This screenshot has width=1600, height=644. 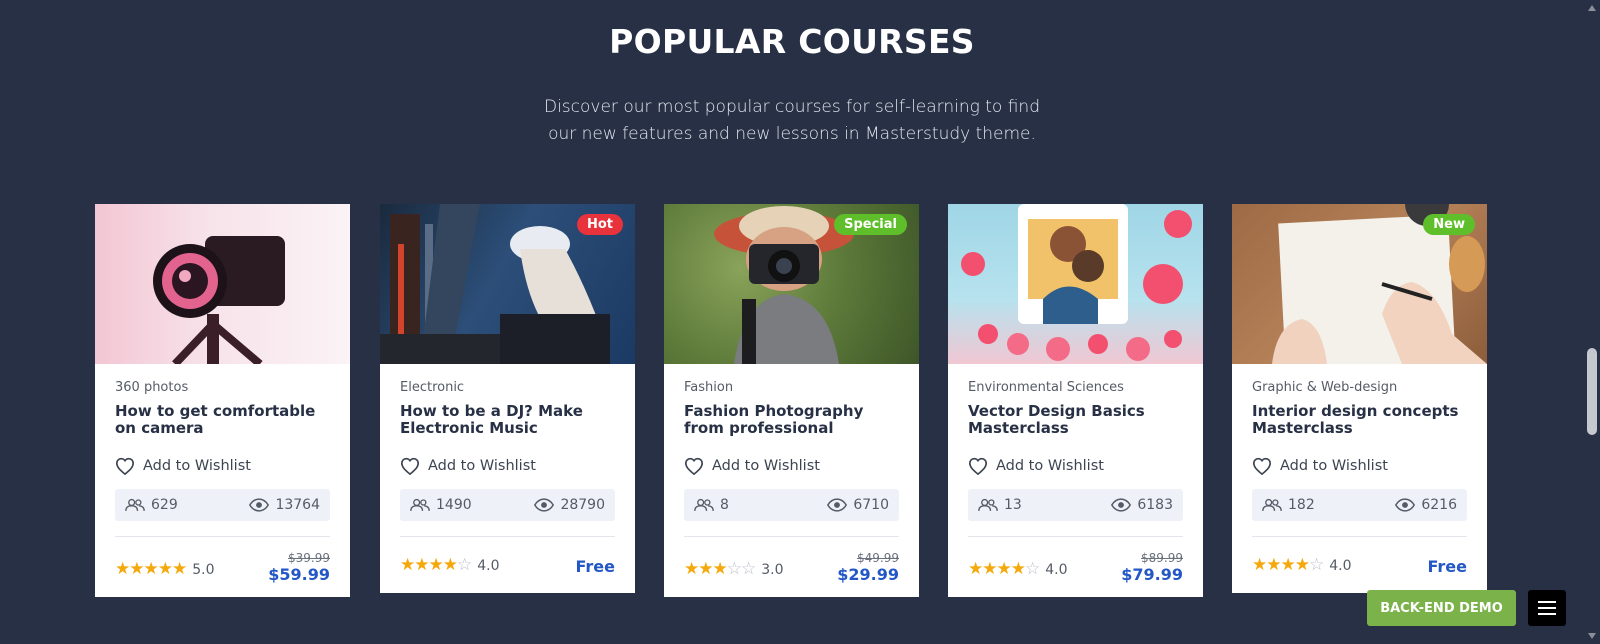 I want to click on old-price: $89.99, so click(x=1162, y=558).